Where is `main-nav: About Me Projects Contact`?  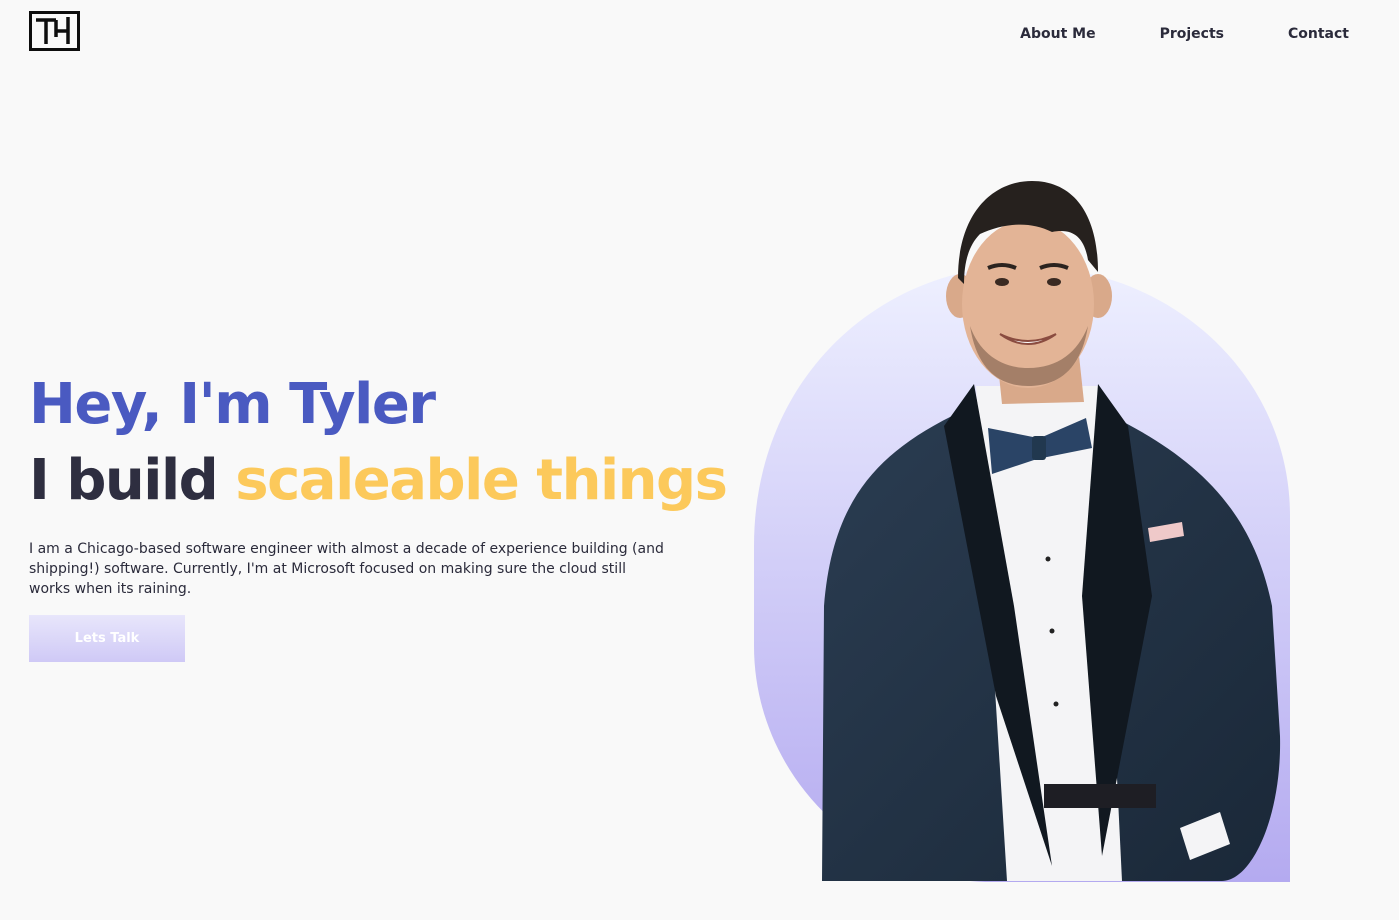 main-nav: About Me Projects Contact is located at coordinates (1184, 34).